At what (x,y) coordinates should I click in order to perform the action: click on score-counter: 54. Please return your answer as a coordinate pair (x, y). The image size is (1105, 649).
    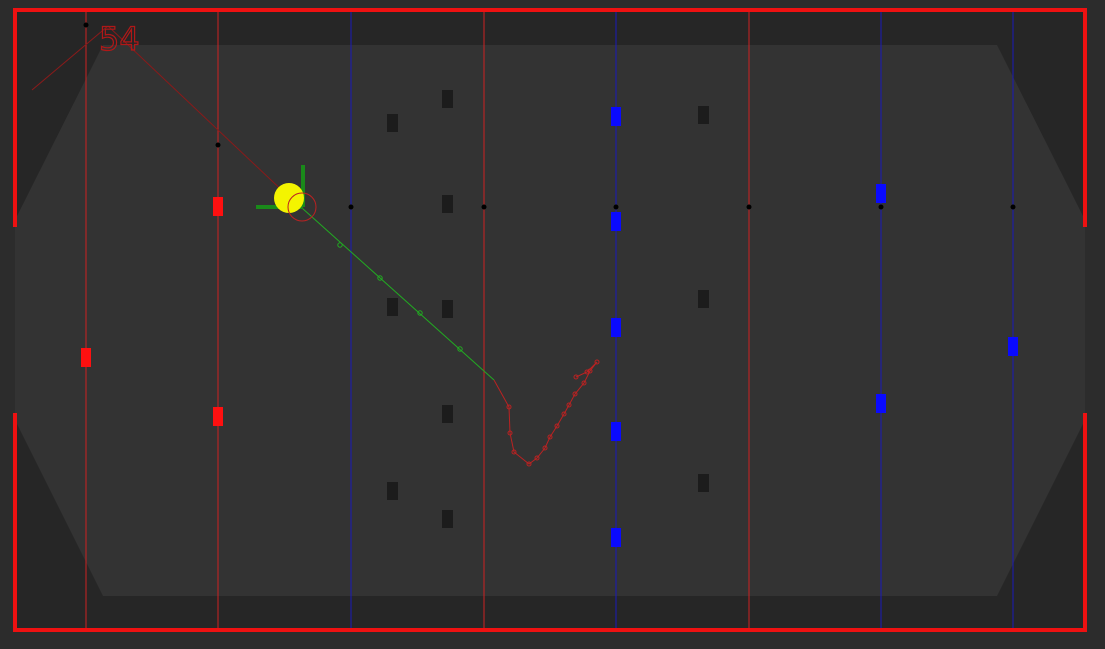
    Looking at the image, I should click on (119, 39).